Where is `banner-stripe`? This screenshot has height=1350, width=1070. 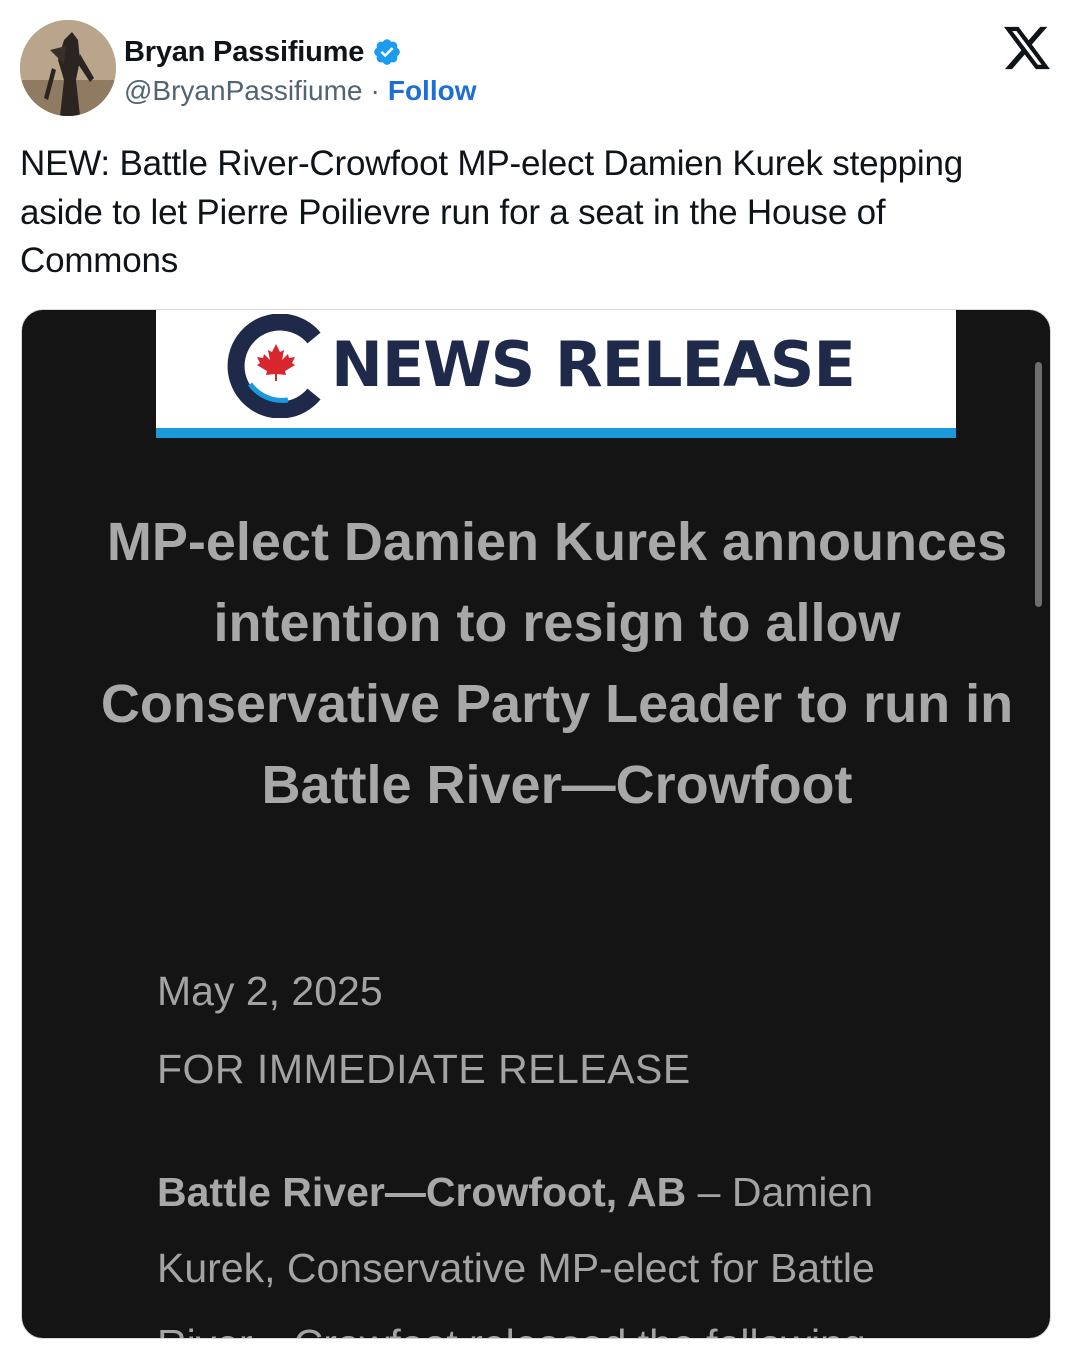
banner-stripe is located at coordinates (556, 433).